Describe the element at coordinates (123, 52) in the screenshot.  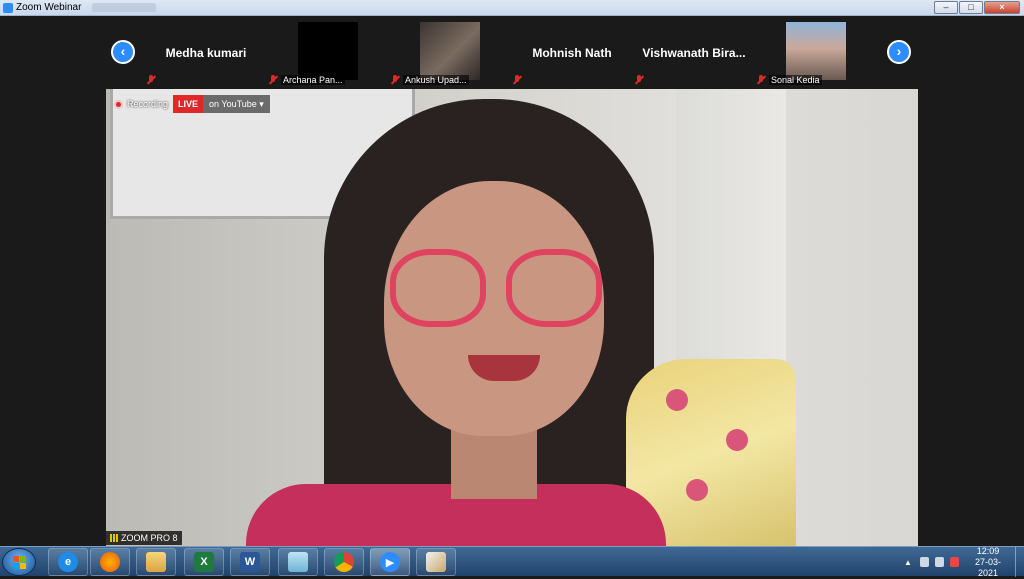
I see `previous-page-button: ‹` at that location.